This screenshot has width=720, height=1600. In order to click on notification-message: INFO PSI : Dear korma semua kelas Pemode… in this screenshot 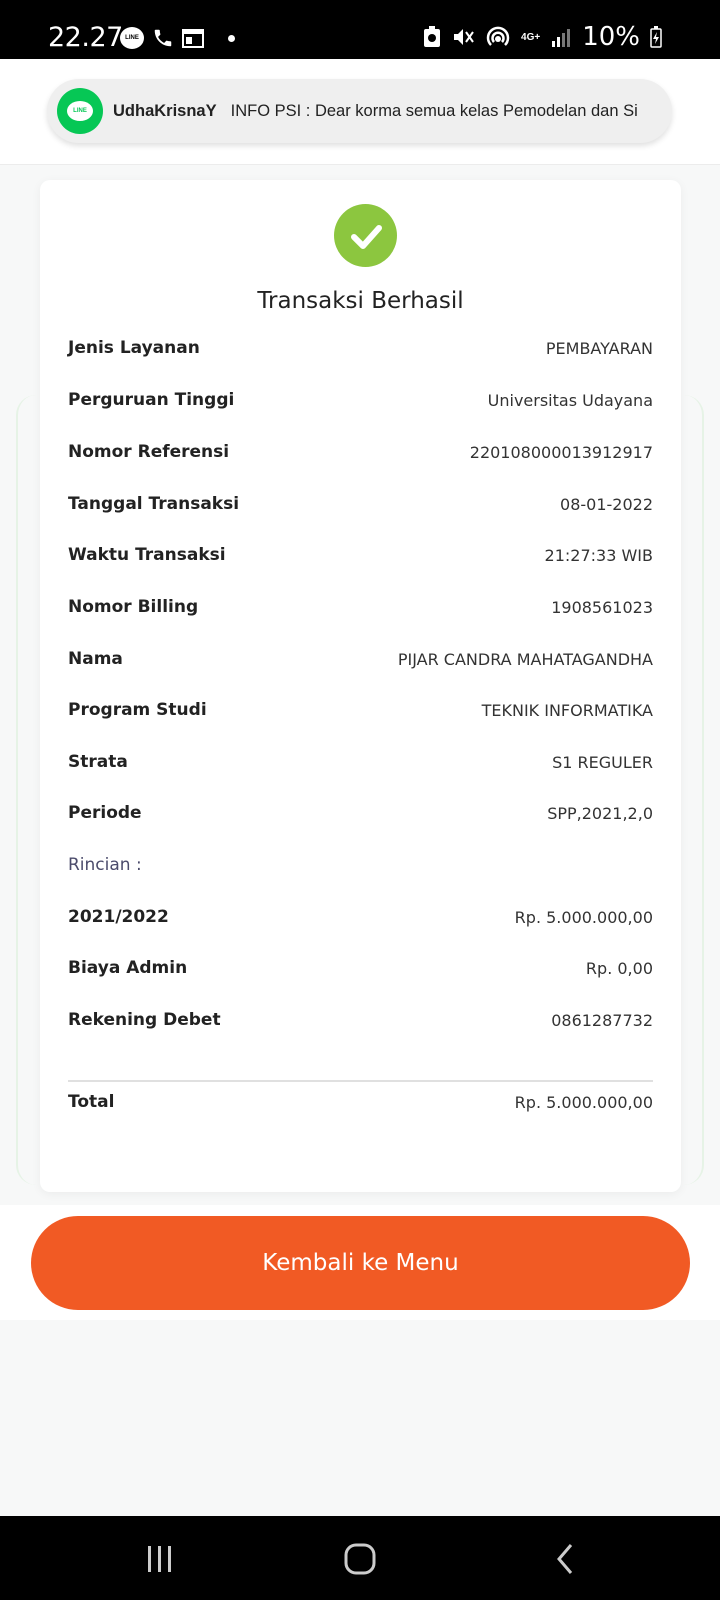, I will do `click(434, 110)`.